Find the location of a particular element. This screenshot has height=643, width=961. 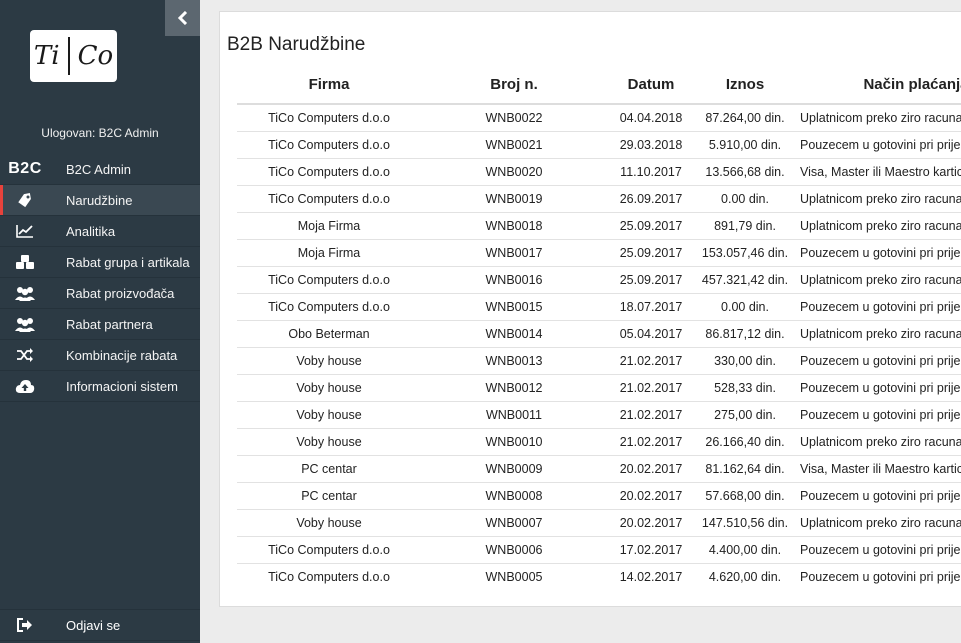

table-header-row: Firma Broj n. Datum Iznos Način plaćanja is located at coordinates (599, 90).